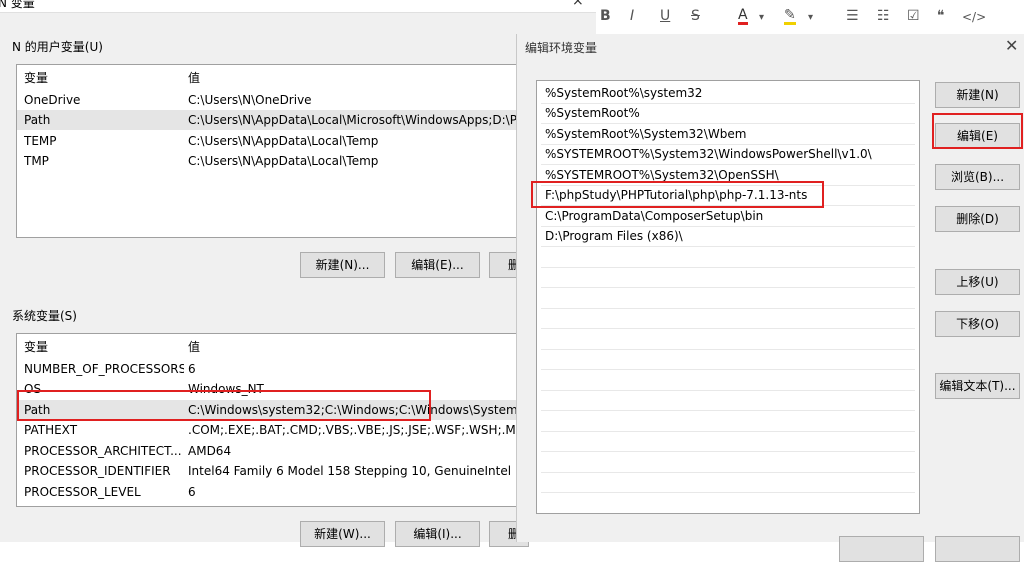 The image size is (1024, 562). Describe the element at coordinates (592, 113) in the screenshot. I see `path-entry: %SystemRoot%` at that location.